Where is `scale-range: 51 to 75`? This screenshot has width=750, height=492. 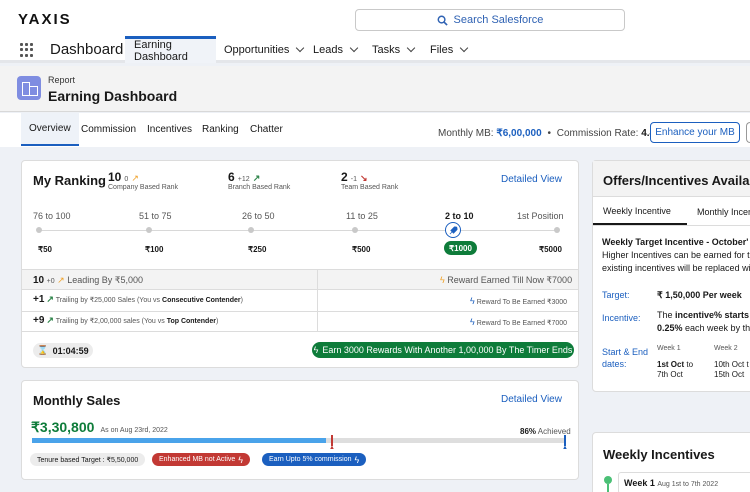 scale-range: 51 to 75 is located at coordinates (155, 216).